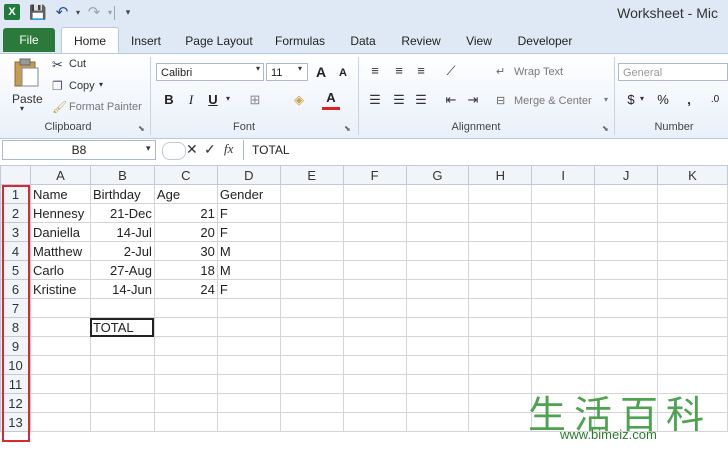  What do you see at coordinates (715, 100) in the screenshot?
I see `increase-decimal-icon: .0` at bounding box center [715, 100].